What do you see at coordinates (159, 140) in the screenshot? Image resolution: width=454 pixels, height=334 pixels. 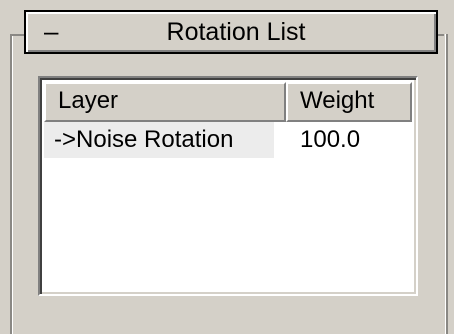 I see `list-item-layer: ->Noise Rotation` at bounding box center [159, 140].